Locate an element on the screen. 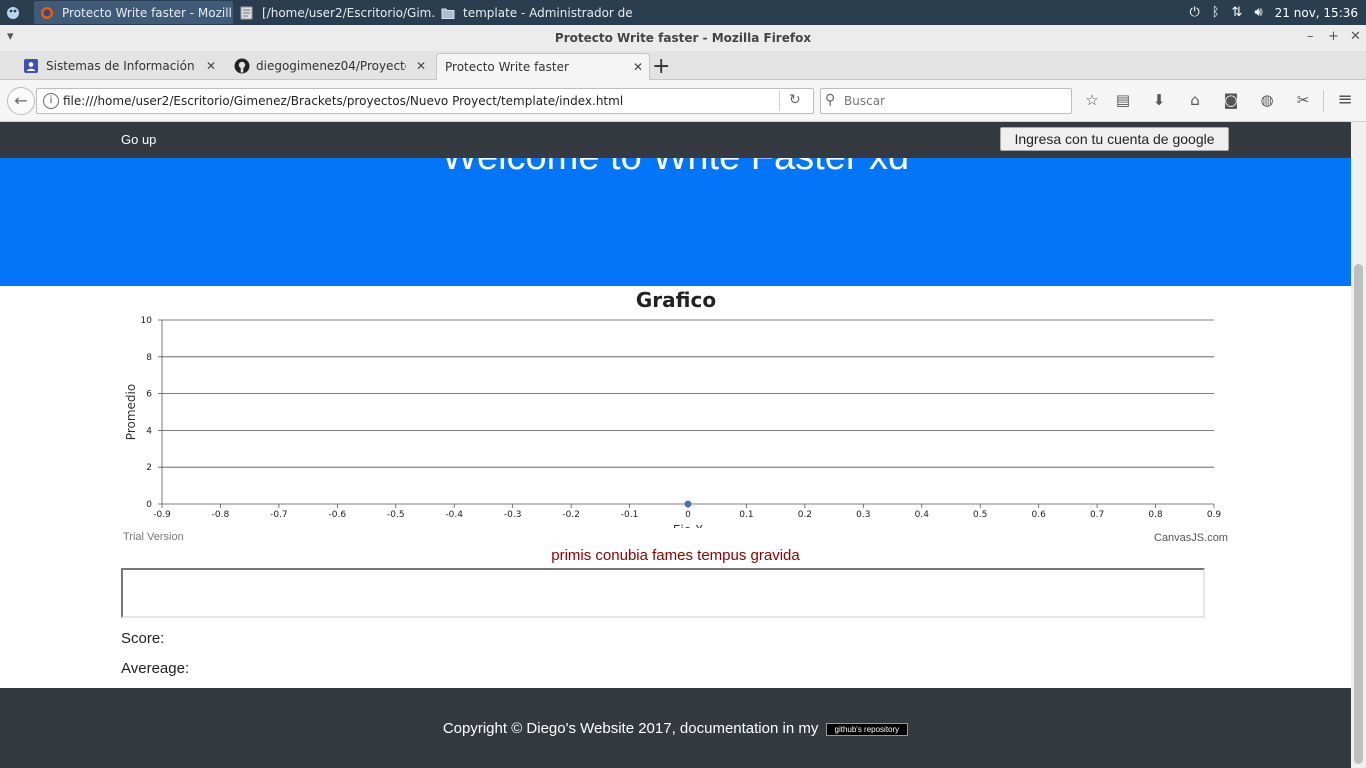  x-tick-label: -0.4 is located at coordinates (454, 515).